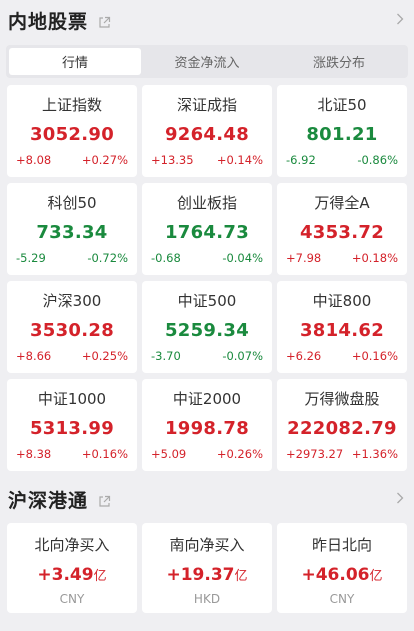  Describe the element at coordinates (374, 454) in the screenshot. I see `index-change-pct: +1.36%` at that location.